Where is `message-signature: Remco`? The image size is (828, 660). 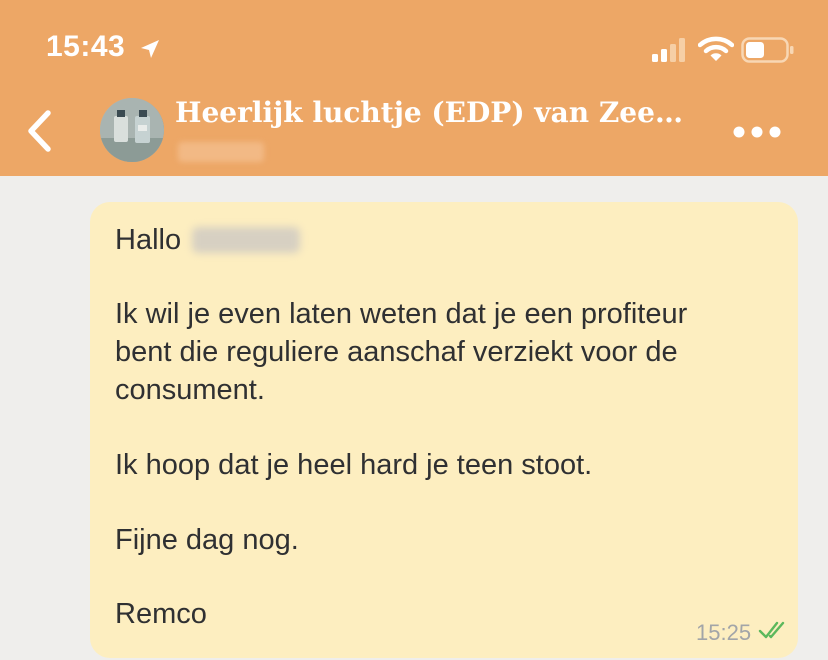
message-signature: Remco is located at coordinates (161, 614).